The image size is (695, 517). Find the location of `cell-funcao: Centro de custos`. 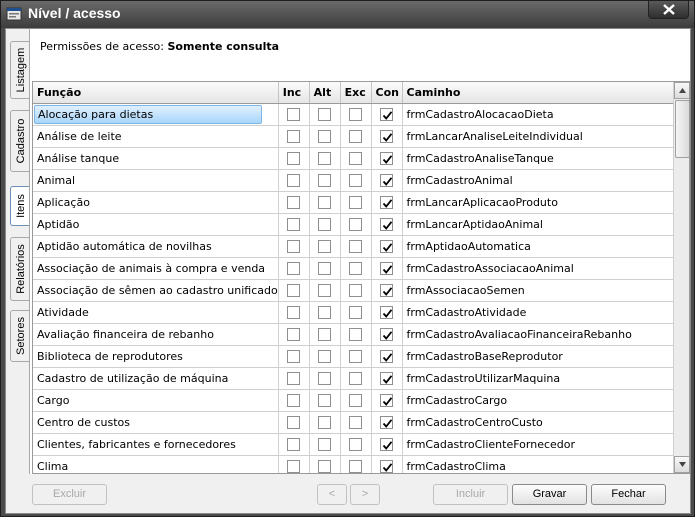

cell-funcao: Centro de custos is located at coordinates (156, 422).